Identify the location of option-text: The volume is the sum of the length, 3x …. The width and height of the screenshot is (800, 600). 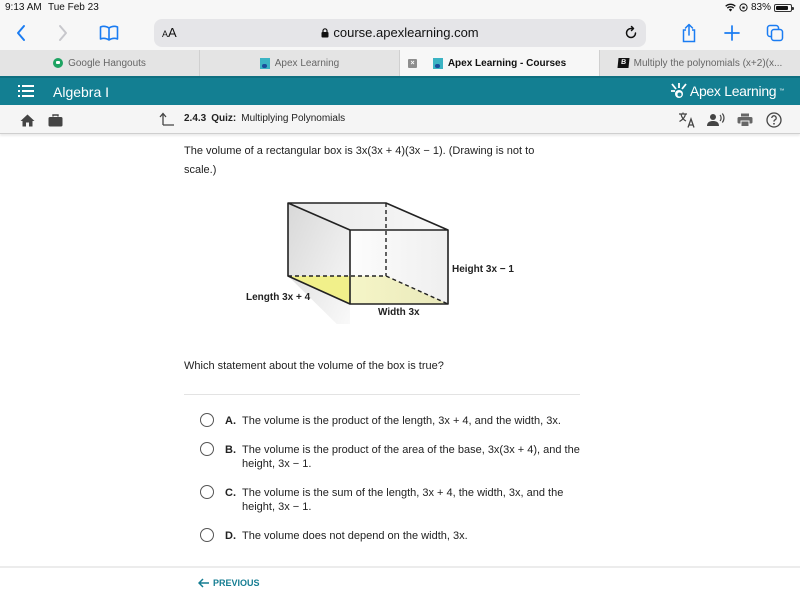
(403, 500).